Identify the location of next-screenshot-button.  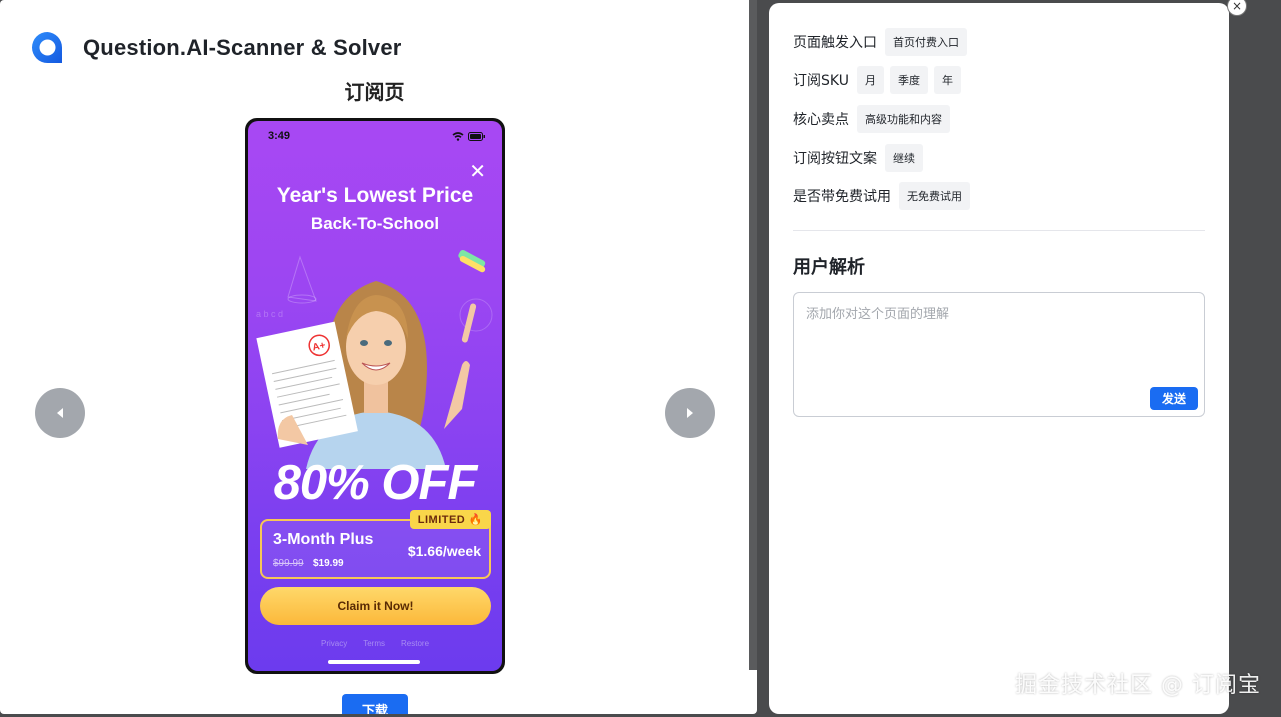
(690, 413).